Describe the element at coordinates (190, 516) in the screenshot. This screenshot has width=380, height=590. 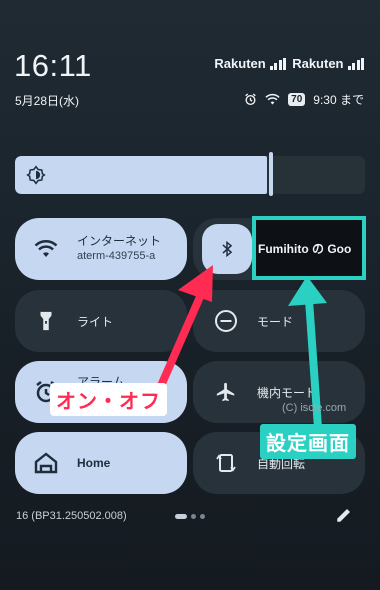
I see `page-indicator` at that location.